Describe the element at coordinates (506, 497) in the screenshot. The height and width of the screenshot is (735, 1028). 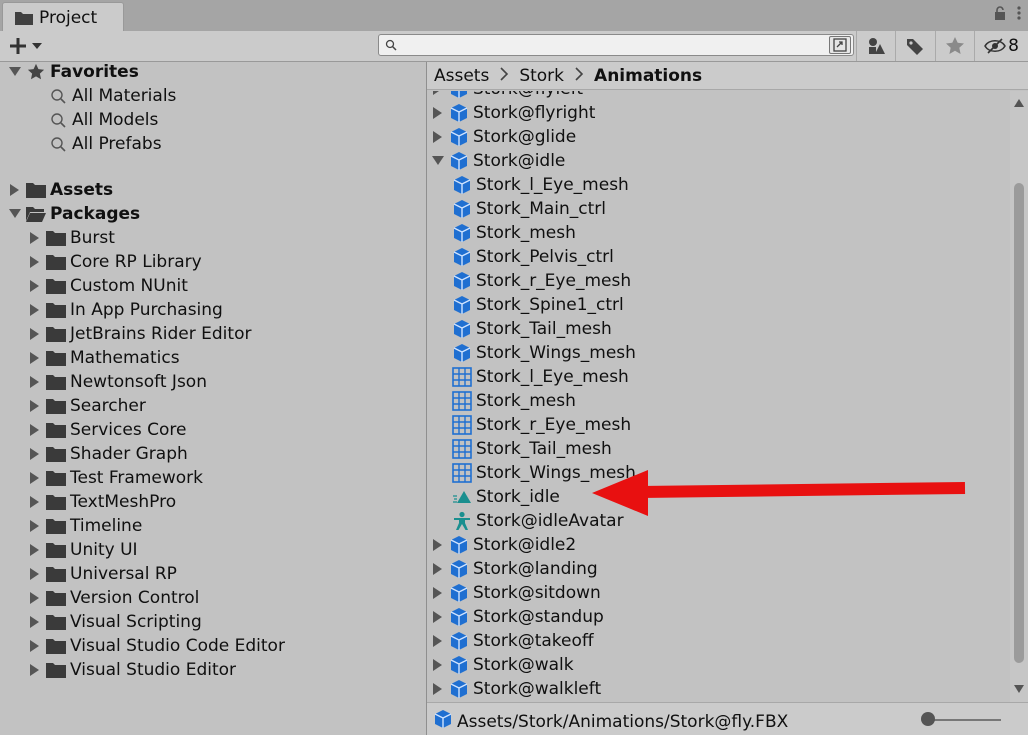
I see `sub-asset-item: Stork_idle` at that location.